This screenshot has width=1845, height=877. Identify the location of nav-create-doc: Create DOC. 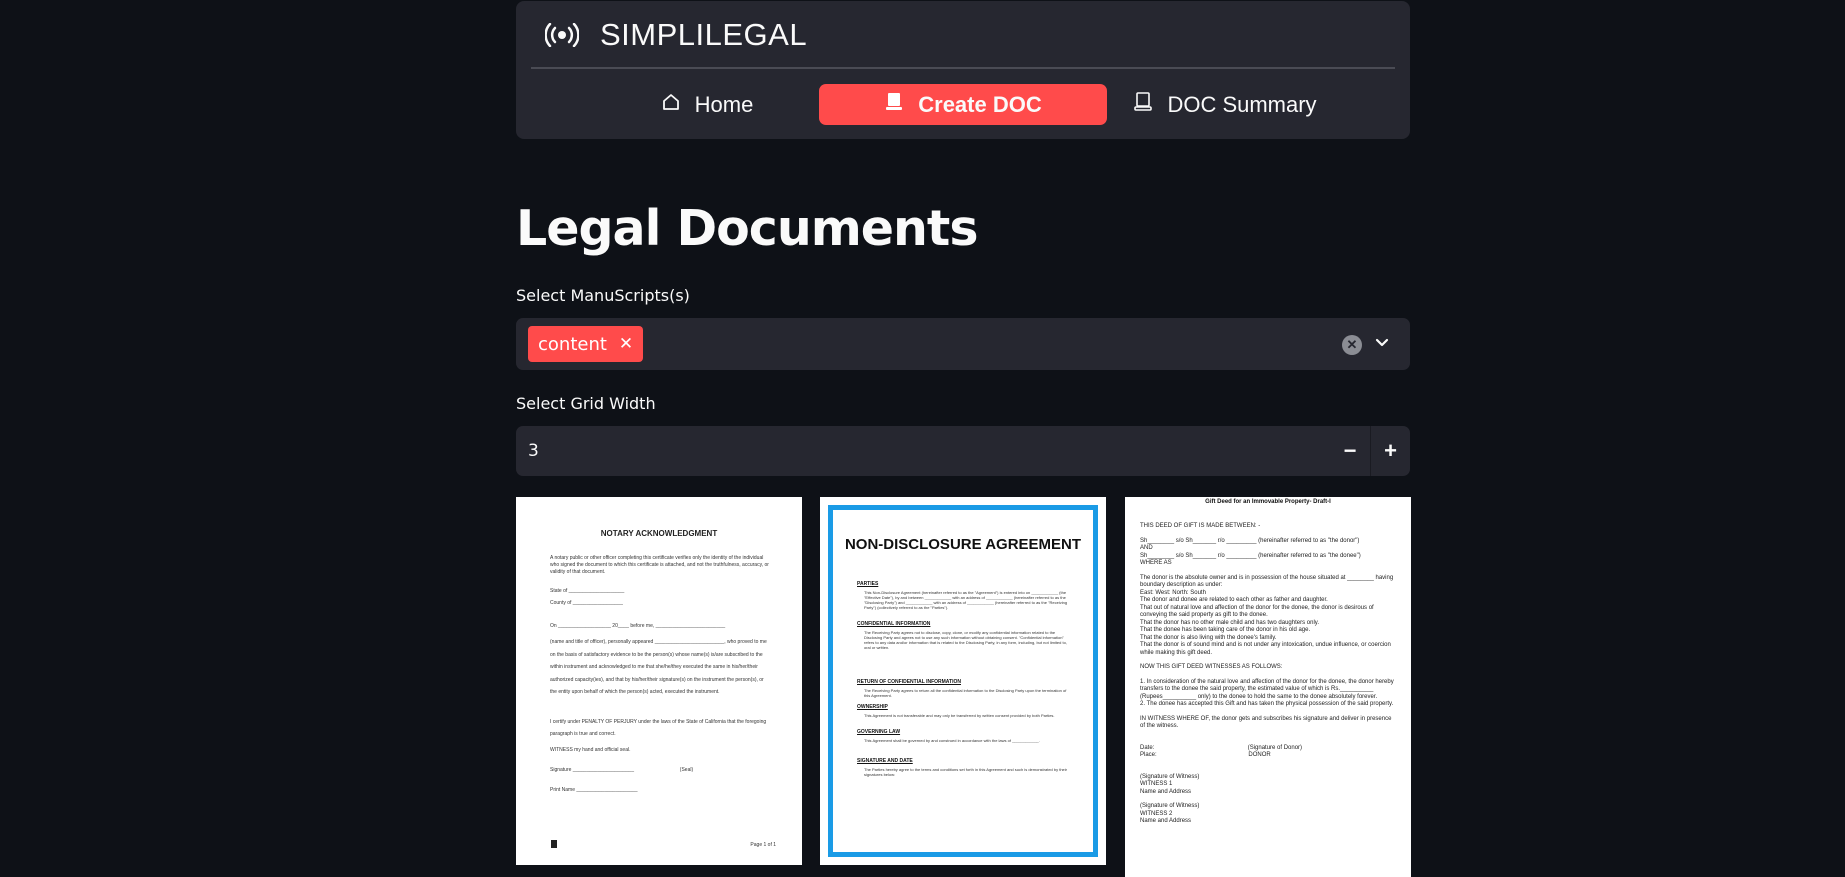
(963, 104).